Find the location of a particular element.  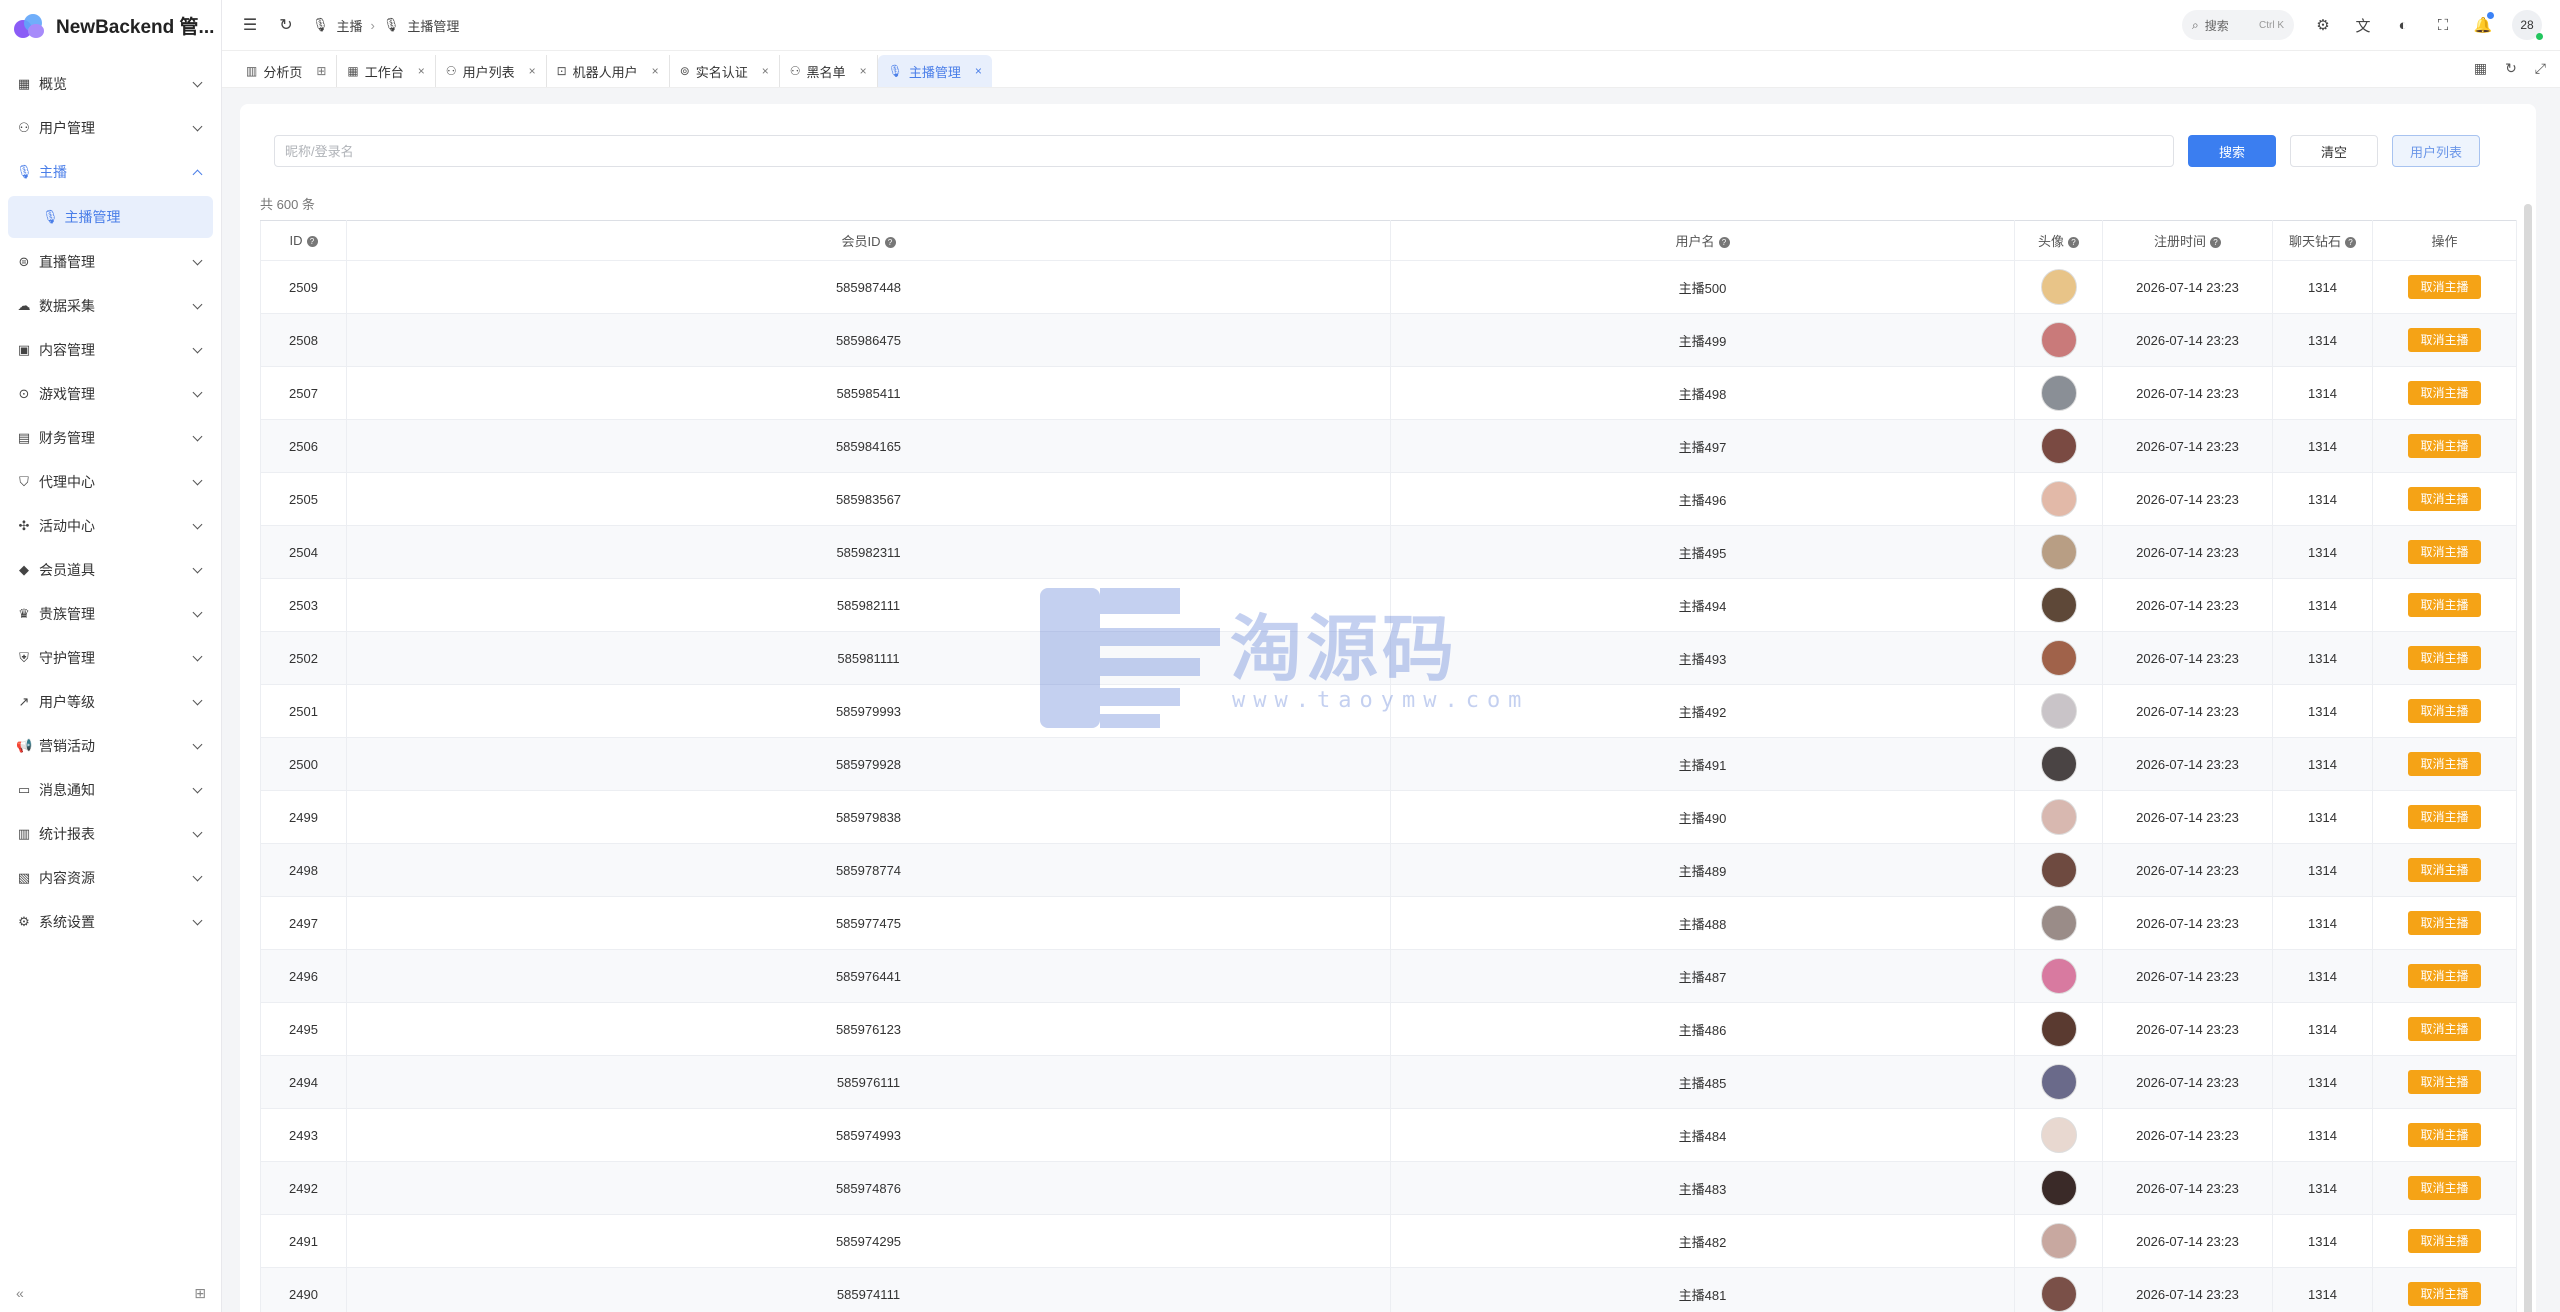

search-button: 搜索 is located at coordinates (2232, 151).